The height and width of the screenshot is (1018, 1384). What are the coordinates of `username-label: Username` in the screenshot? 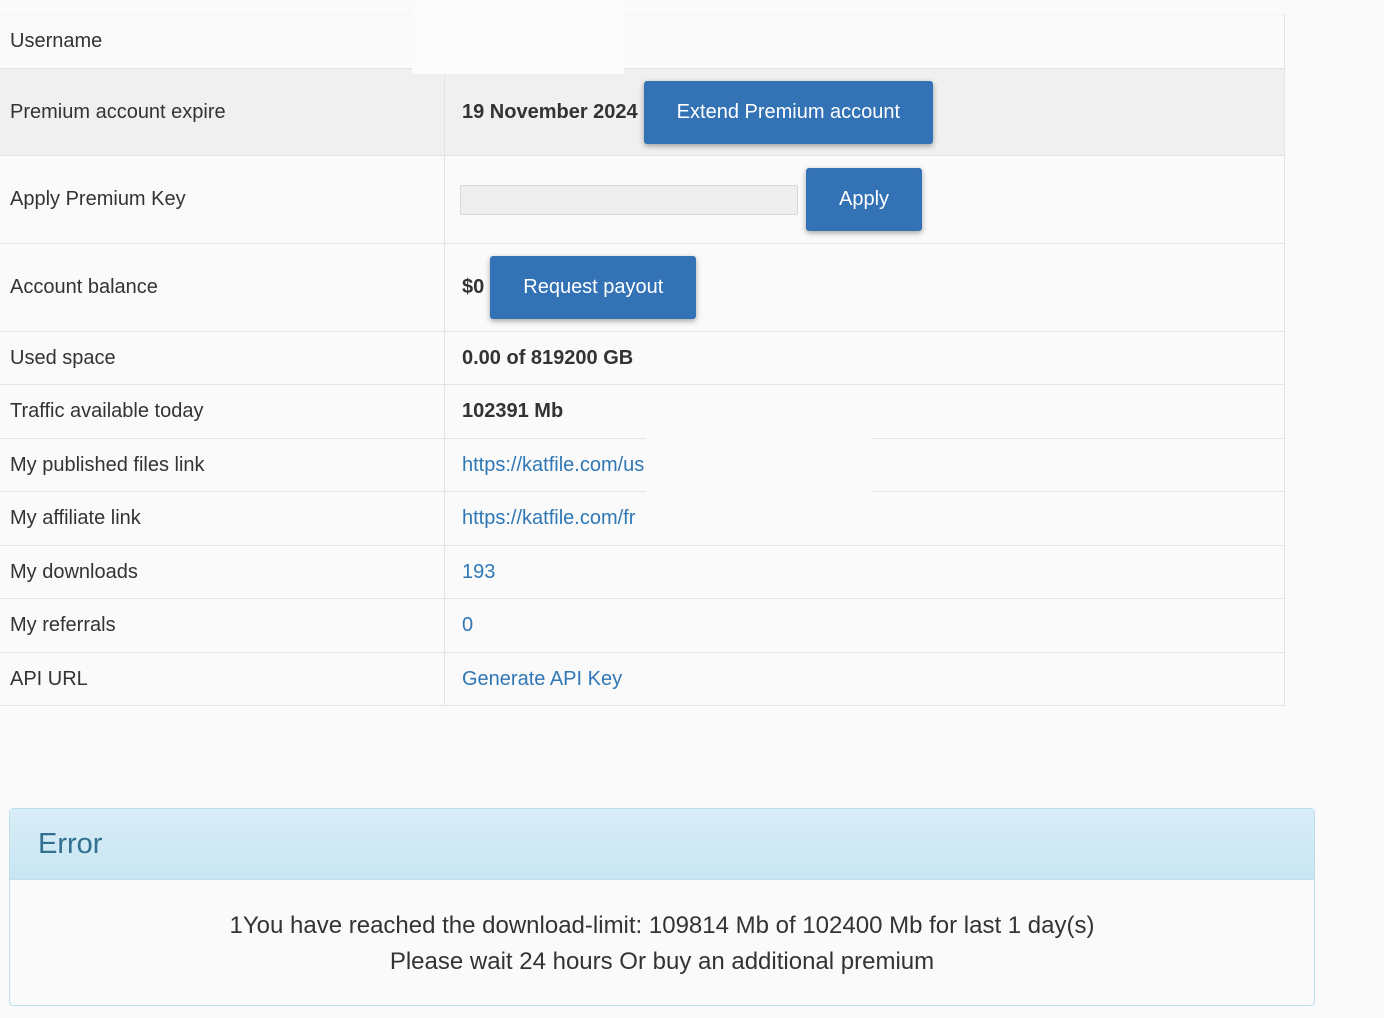 It's located at (222, 41).